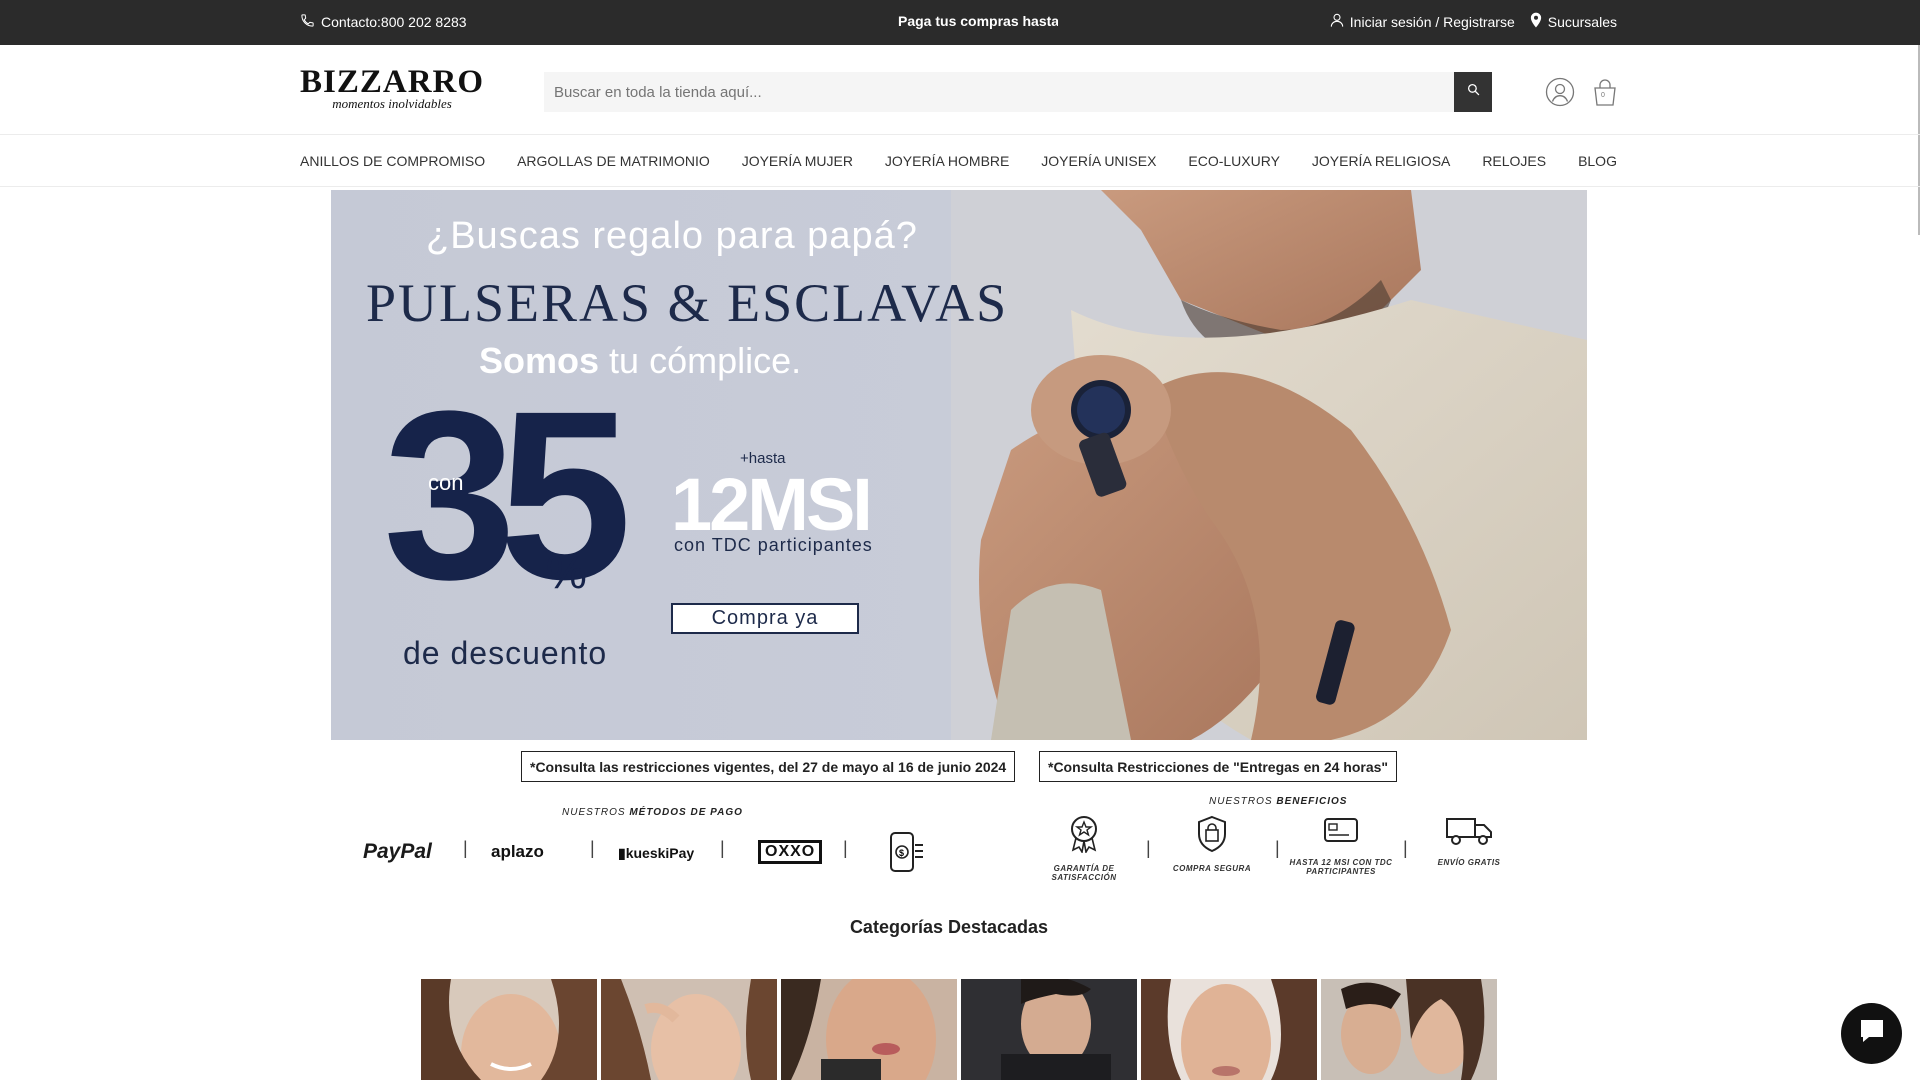 The image size is (1920, 1080). What do you see at coordinates (394, 22) in the screenshot?
I see `contact-text: Contacto:800 202 8283` at bounding box center [394, 22].